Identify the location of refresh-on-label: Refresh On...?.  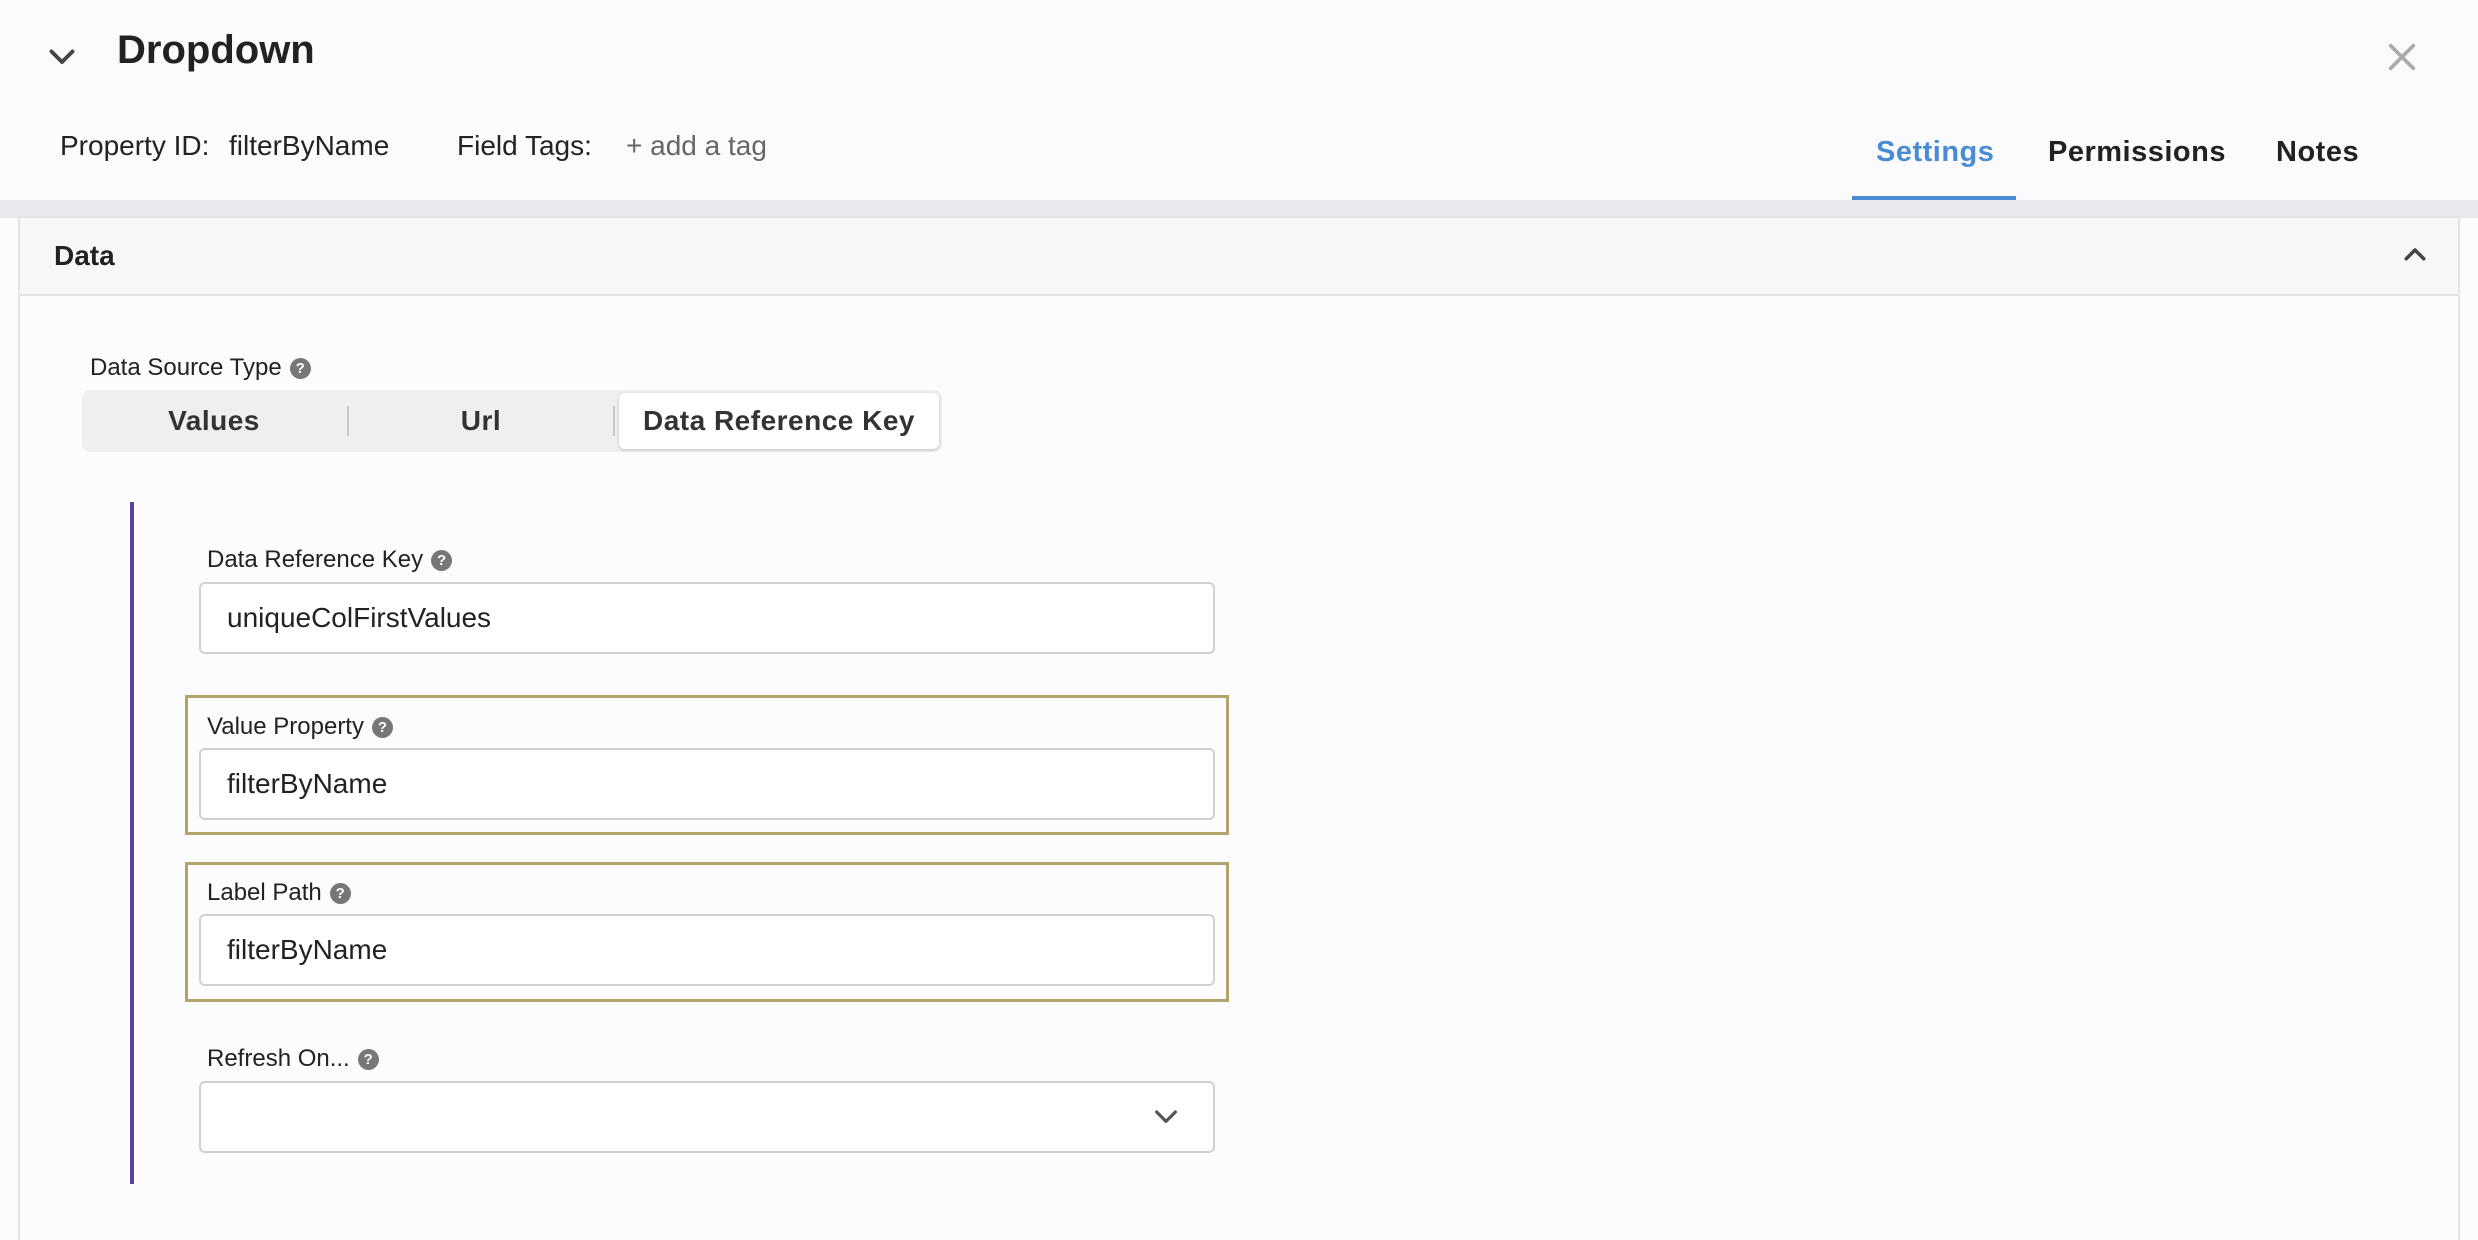
(293, 1059).